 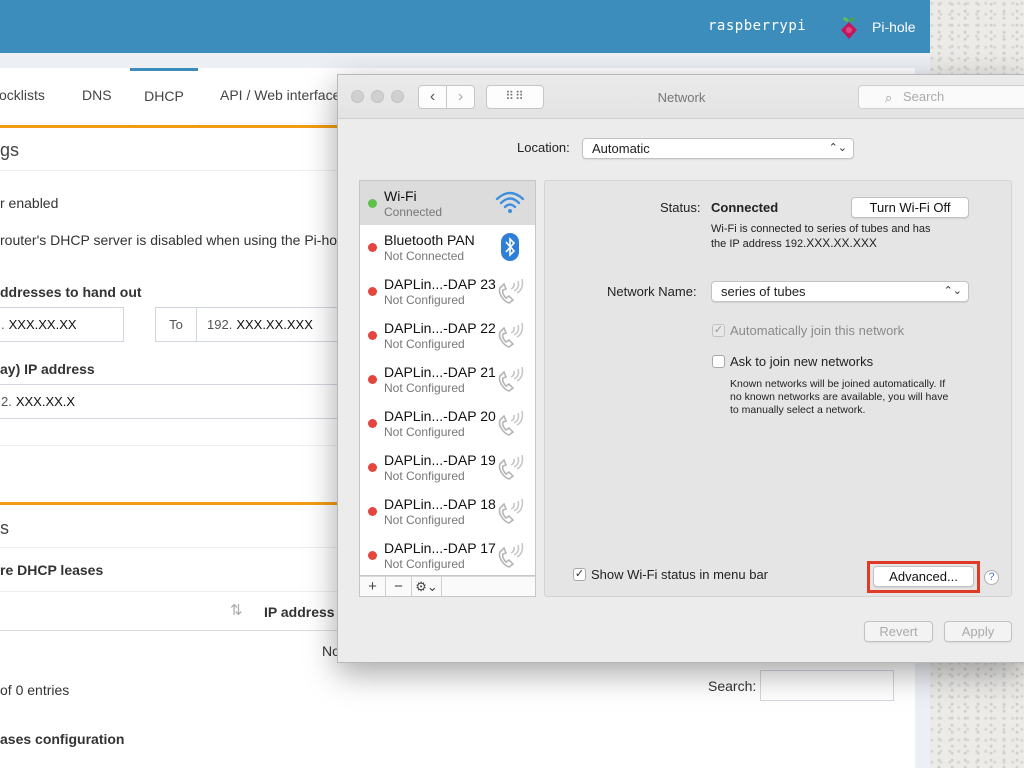 I want to click on status-label: Status:, so click(x=680, y=207).